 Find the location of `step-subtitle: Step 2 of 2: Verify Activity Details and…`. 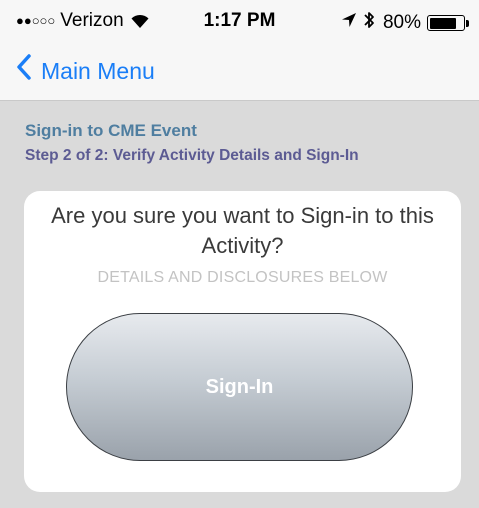

step-subtitle: Step 2 of 2: Verify Activity Details and… is located at coordinates (192, 155).